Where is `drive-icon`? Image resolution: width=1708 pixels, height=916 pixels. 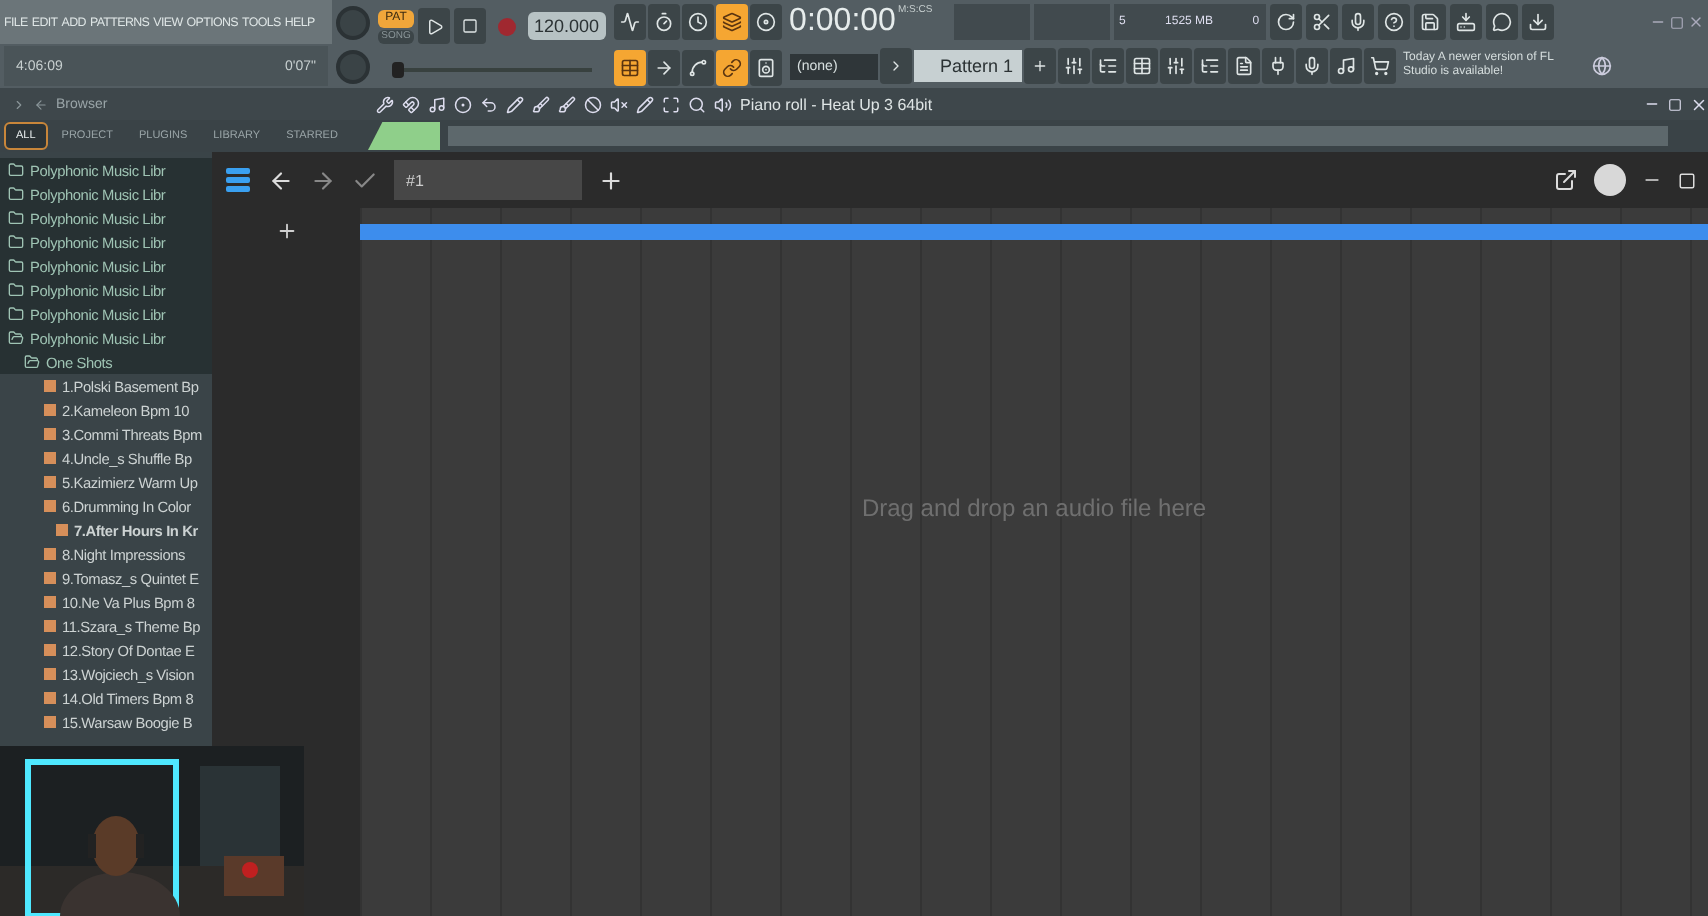 drive-icon is located at coordinates (1465, 22).